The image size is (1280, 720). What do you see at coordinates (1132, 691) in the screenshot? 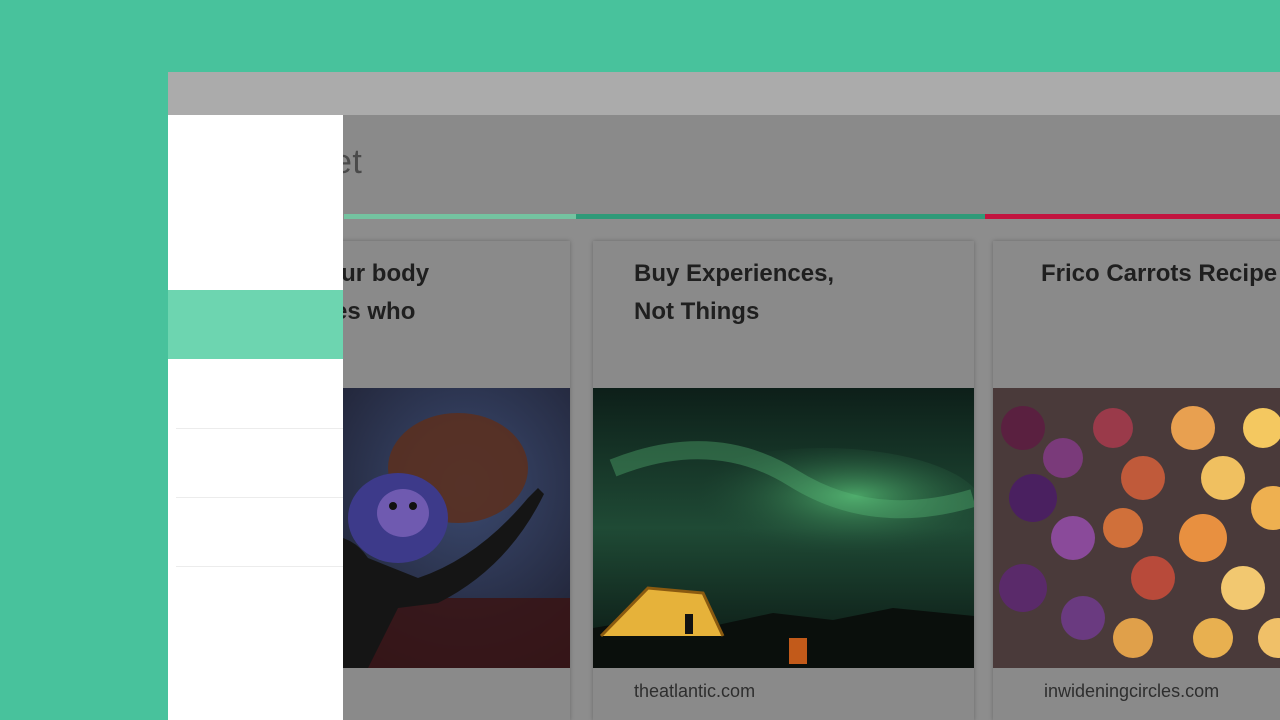
I see `article-source: inwideningcircles.com` at bounding box center [1132, 691].